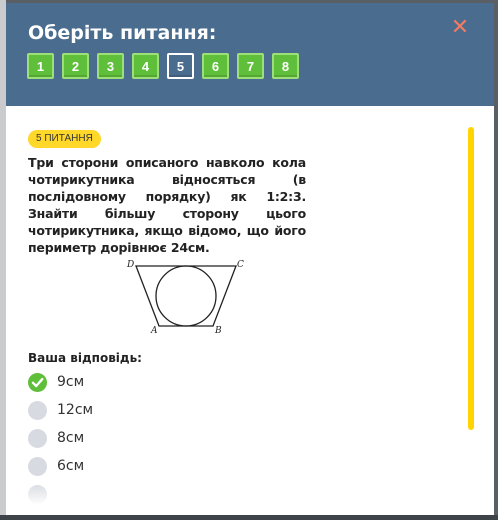  I want to click on vertex-label-c: C, so click(240, 265).